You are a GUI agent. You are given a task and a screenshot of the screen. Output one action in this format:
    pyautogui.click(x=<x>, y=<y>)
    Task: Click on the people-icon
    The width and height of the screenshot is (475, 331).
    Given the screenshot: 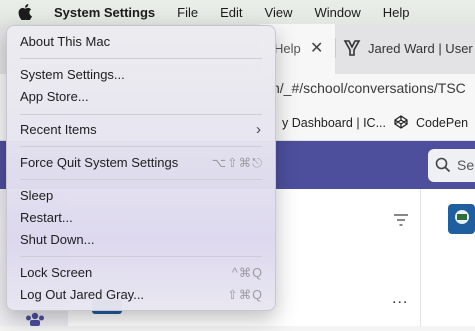 What is the action you would take?
    pyautogui.click(x=35, y=319)
    